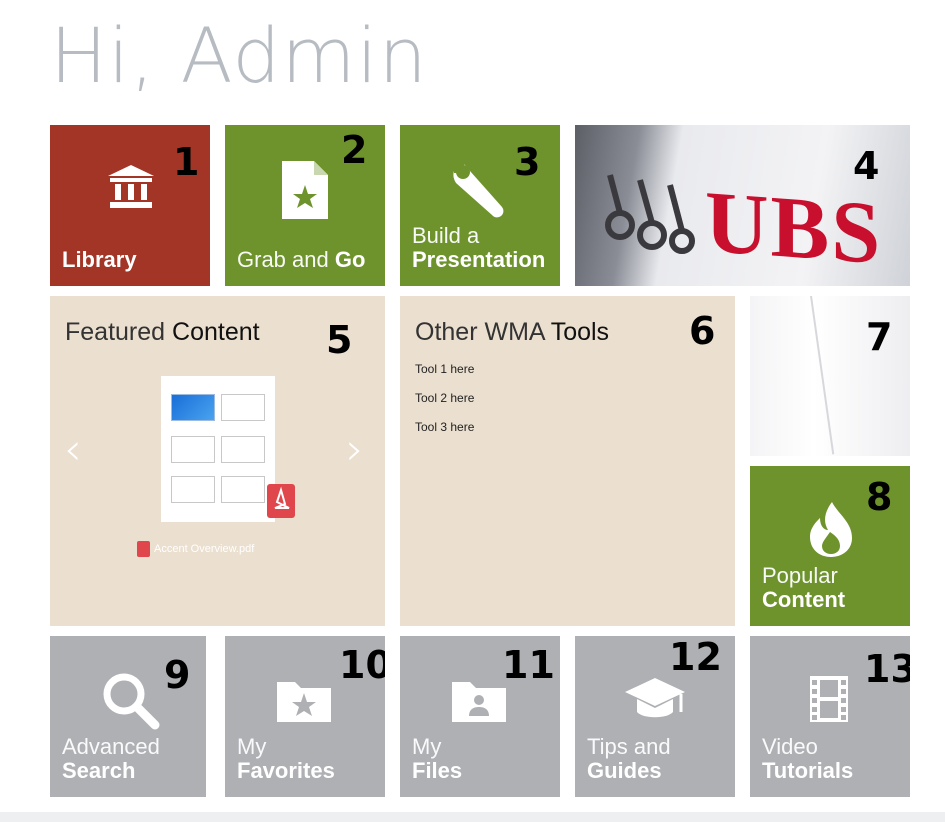 The height and width of the screenshot is (822, 945). I want to click on page-footer-bar, so click(472, 817).